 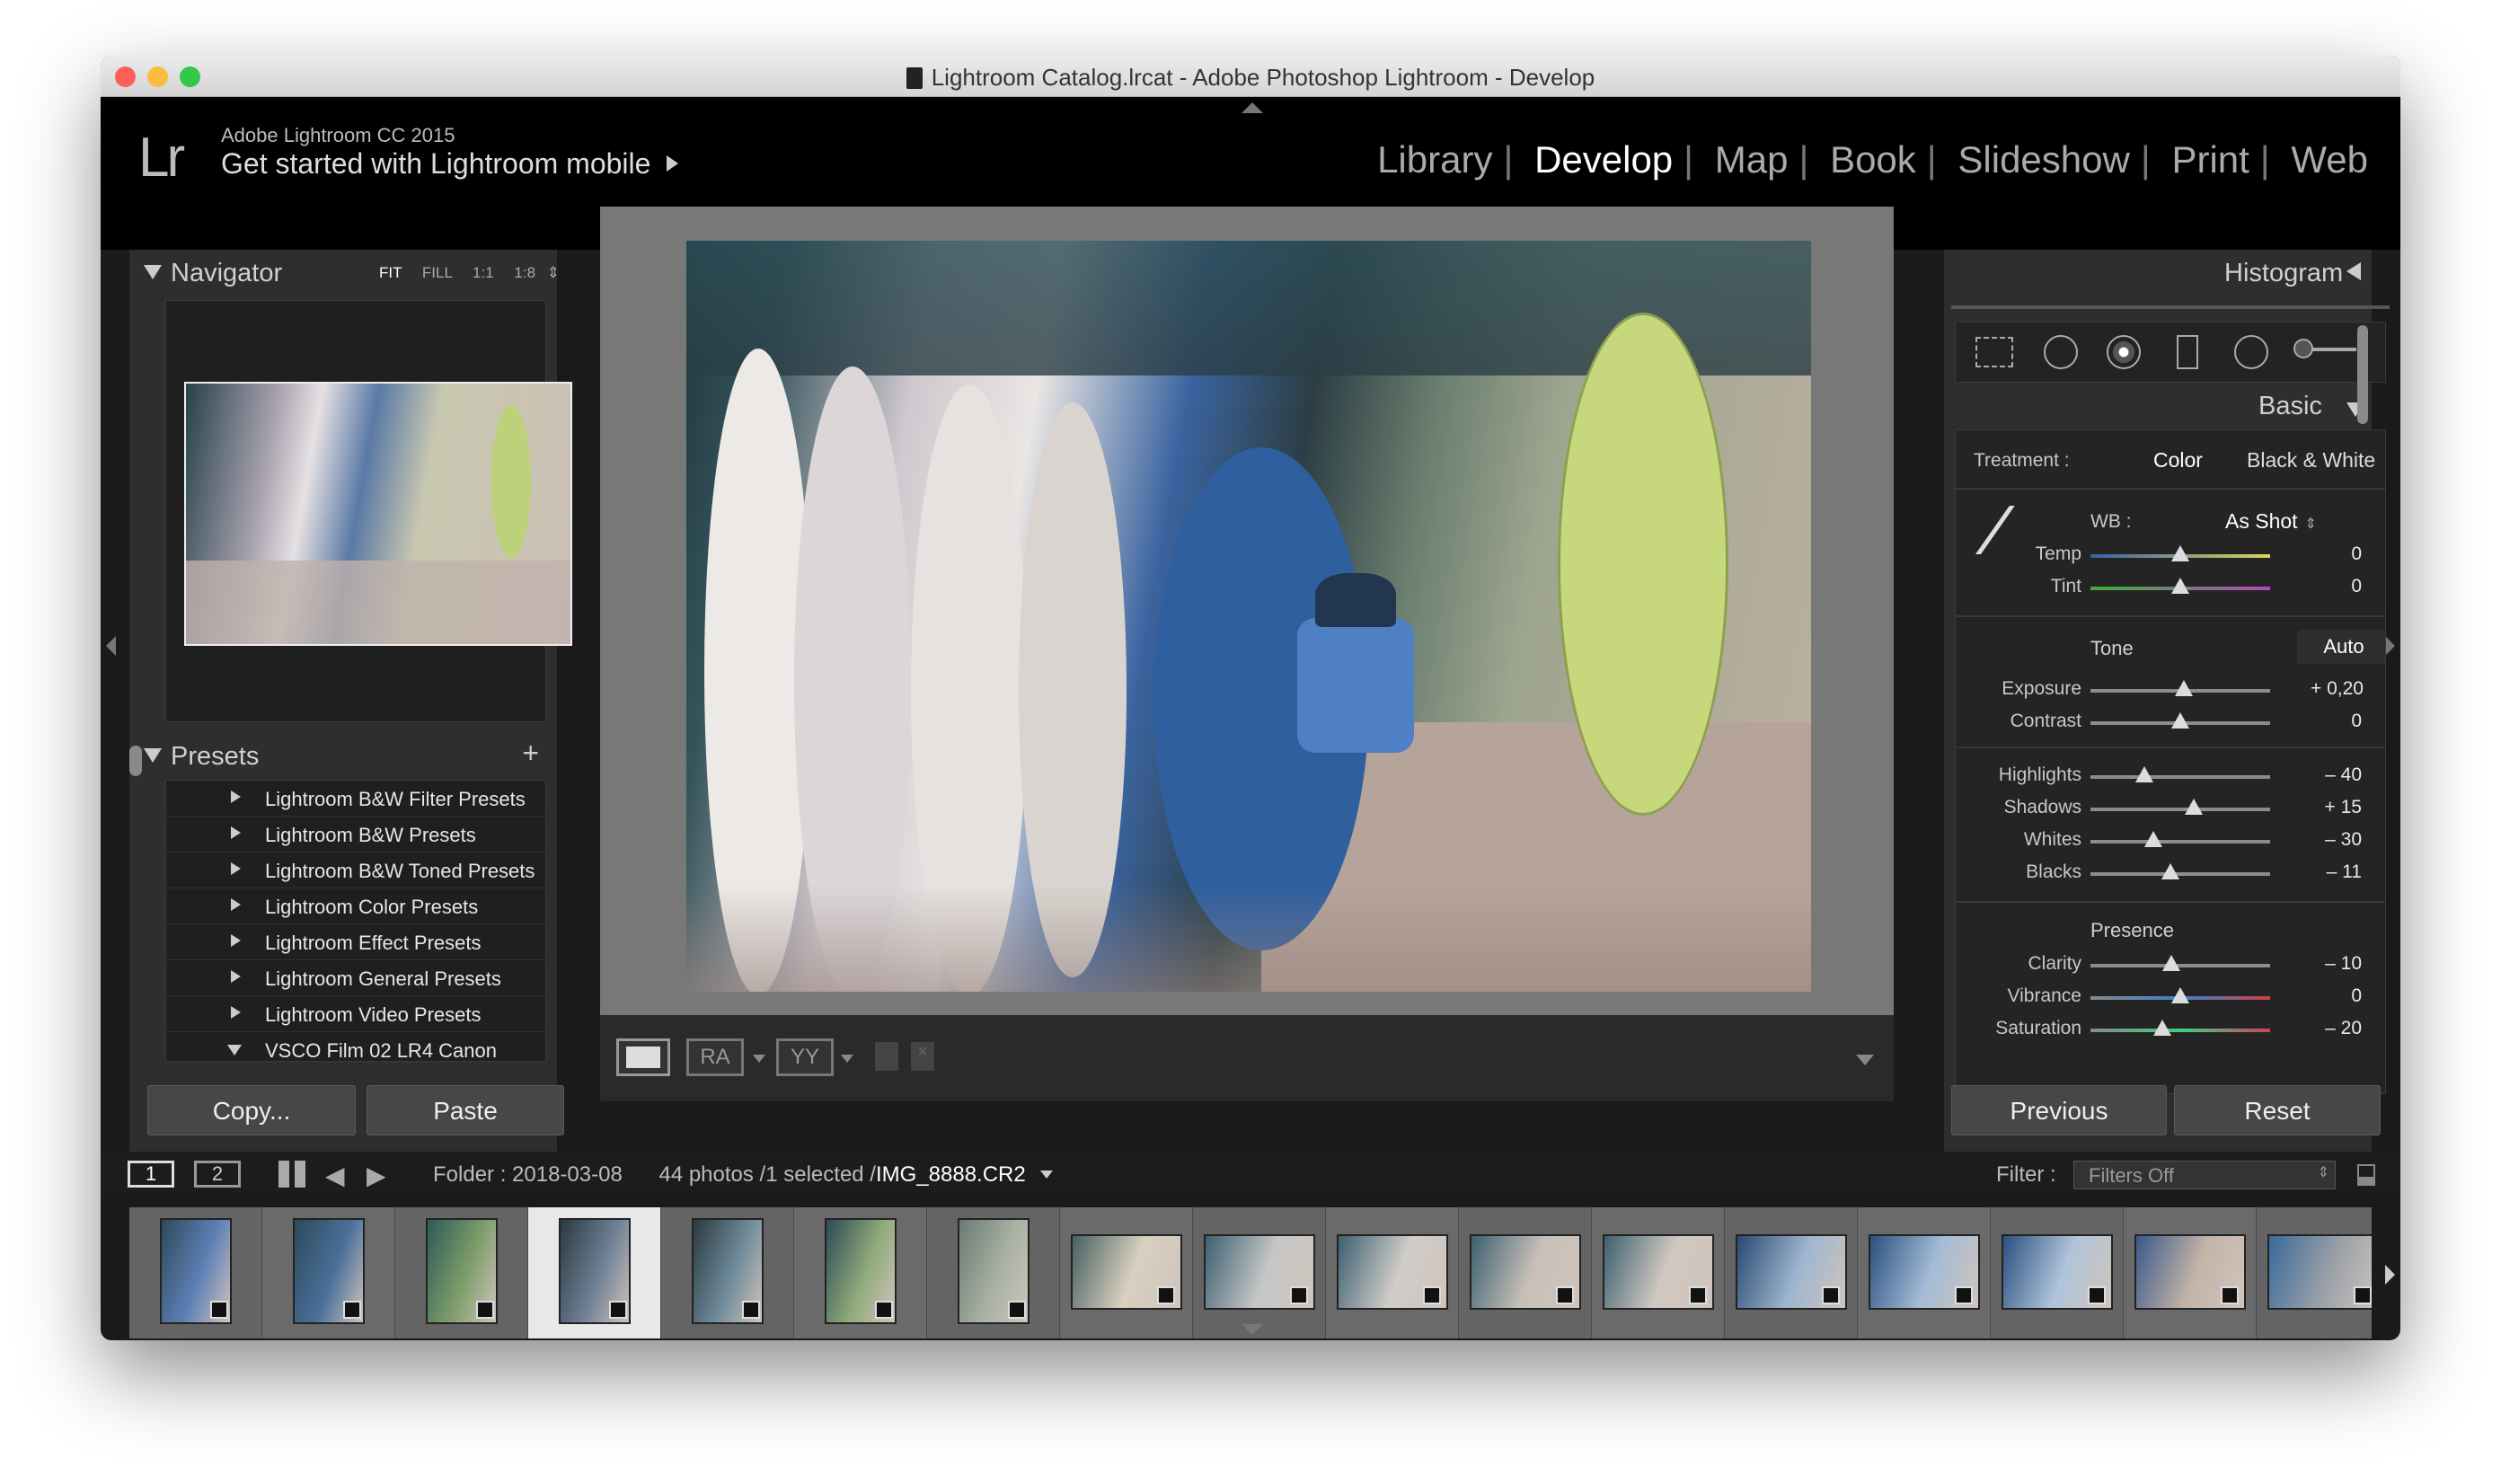 What do you see at coordinates (2329, 159) in the screenshot?
I see `module-web: Web` at bounding box center [2329, 159].